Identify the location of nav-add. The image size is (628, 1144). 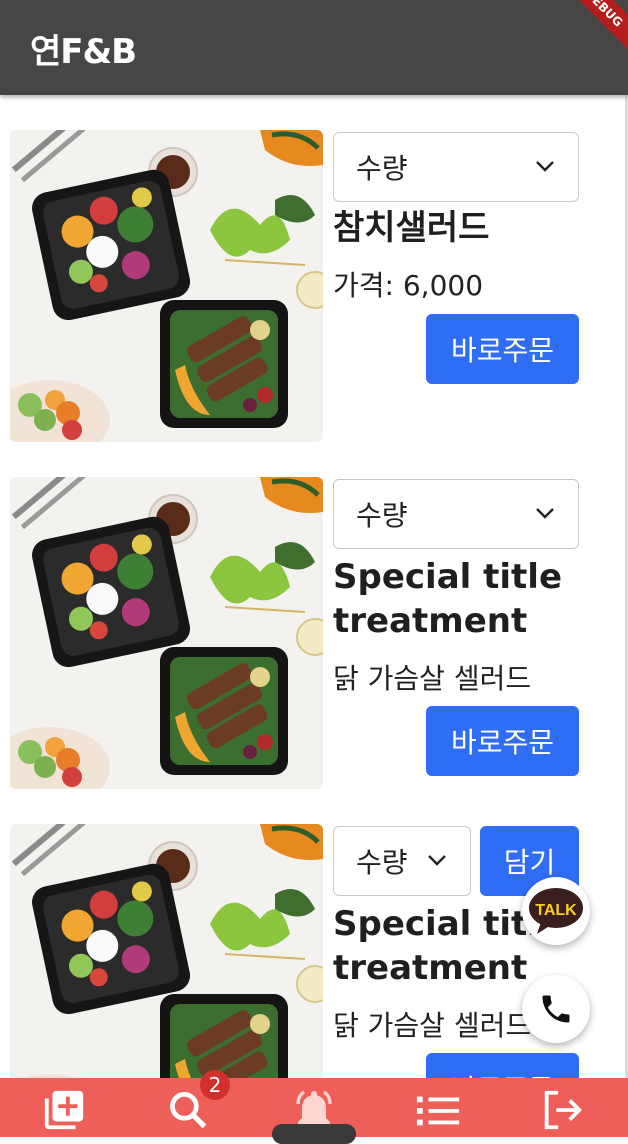
(64, 1110).